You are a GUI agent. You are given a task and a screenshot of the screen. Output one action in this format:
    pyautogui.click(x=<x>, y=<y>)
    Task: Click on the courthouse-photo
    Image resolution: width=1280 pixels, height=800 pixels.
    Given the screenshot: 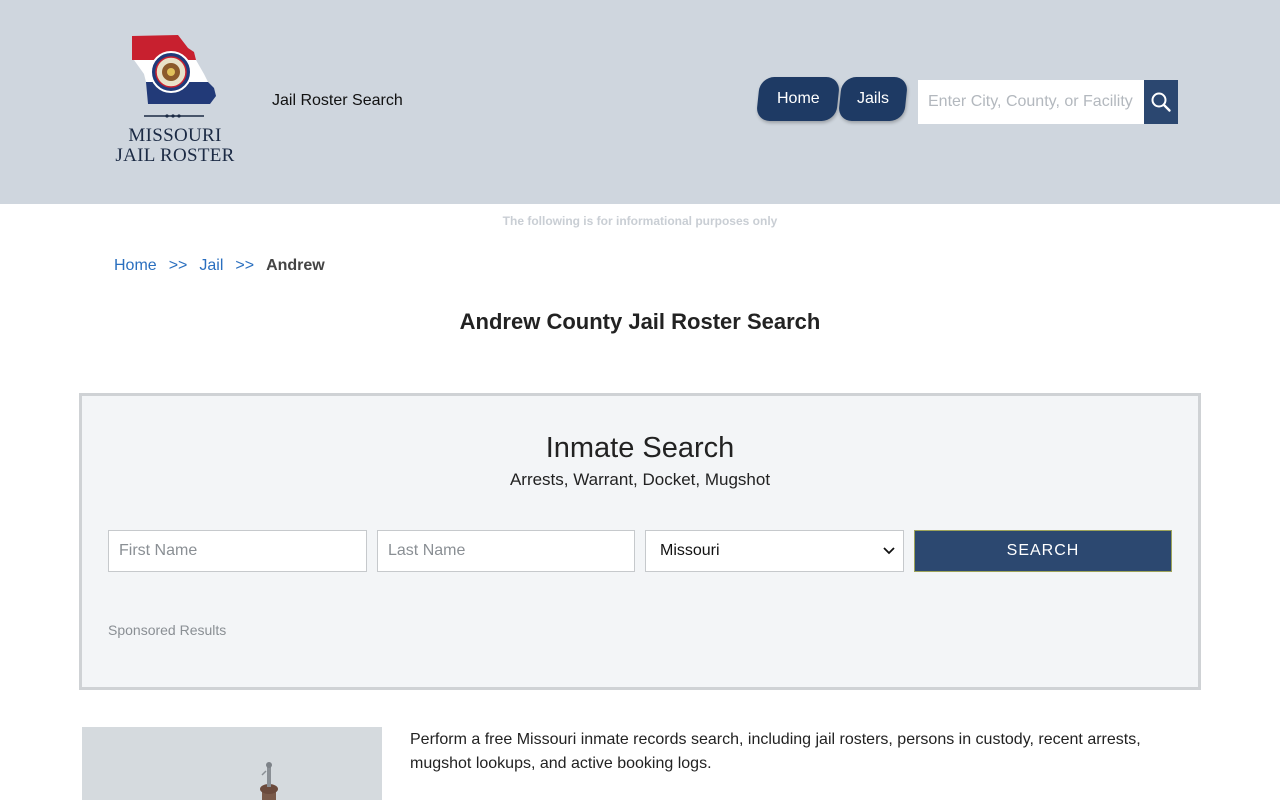 What is the action you would take?
    pyautogui.click(x=232, y=763)
    